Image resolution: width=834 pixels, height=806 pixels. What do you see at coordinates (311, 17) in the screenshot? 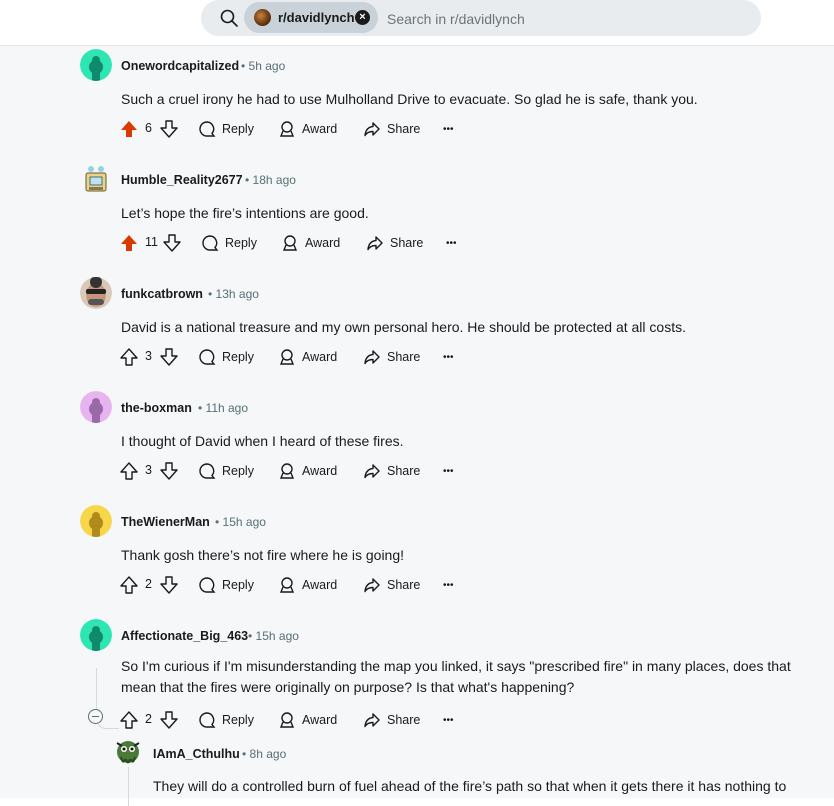
I see `subreddit-filter-chip: r/davidlynch ×` at bounding box center [311, 17].